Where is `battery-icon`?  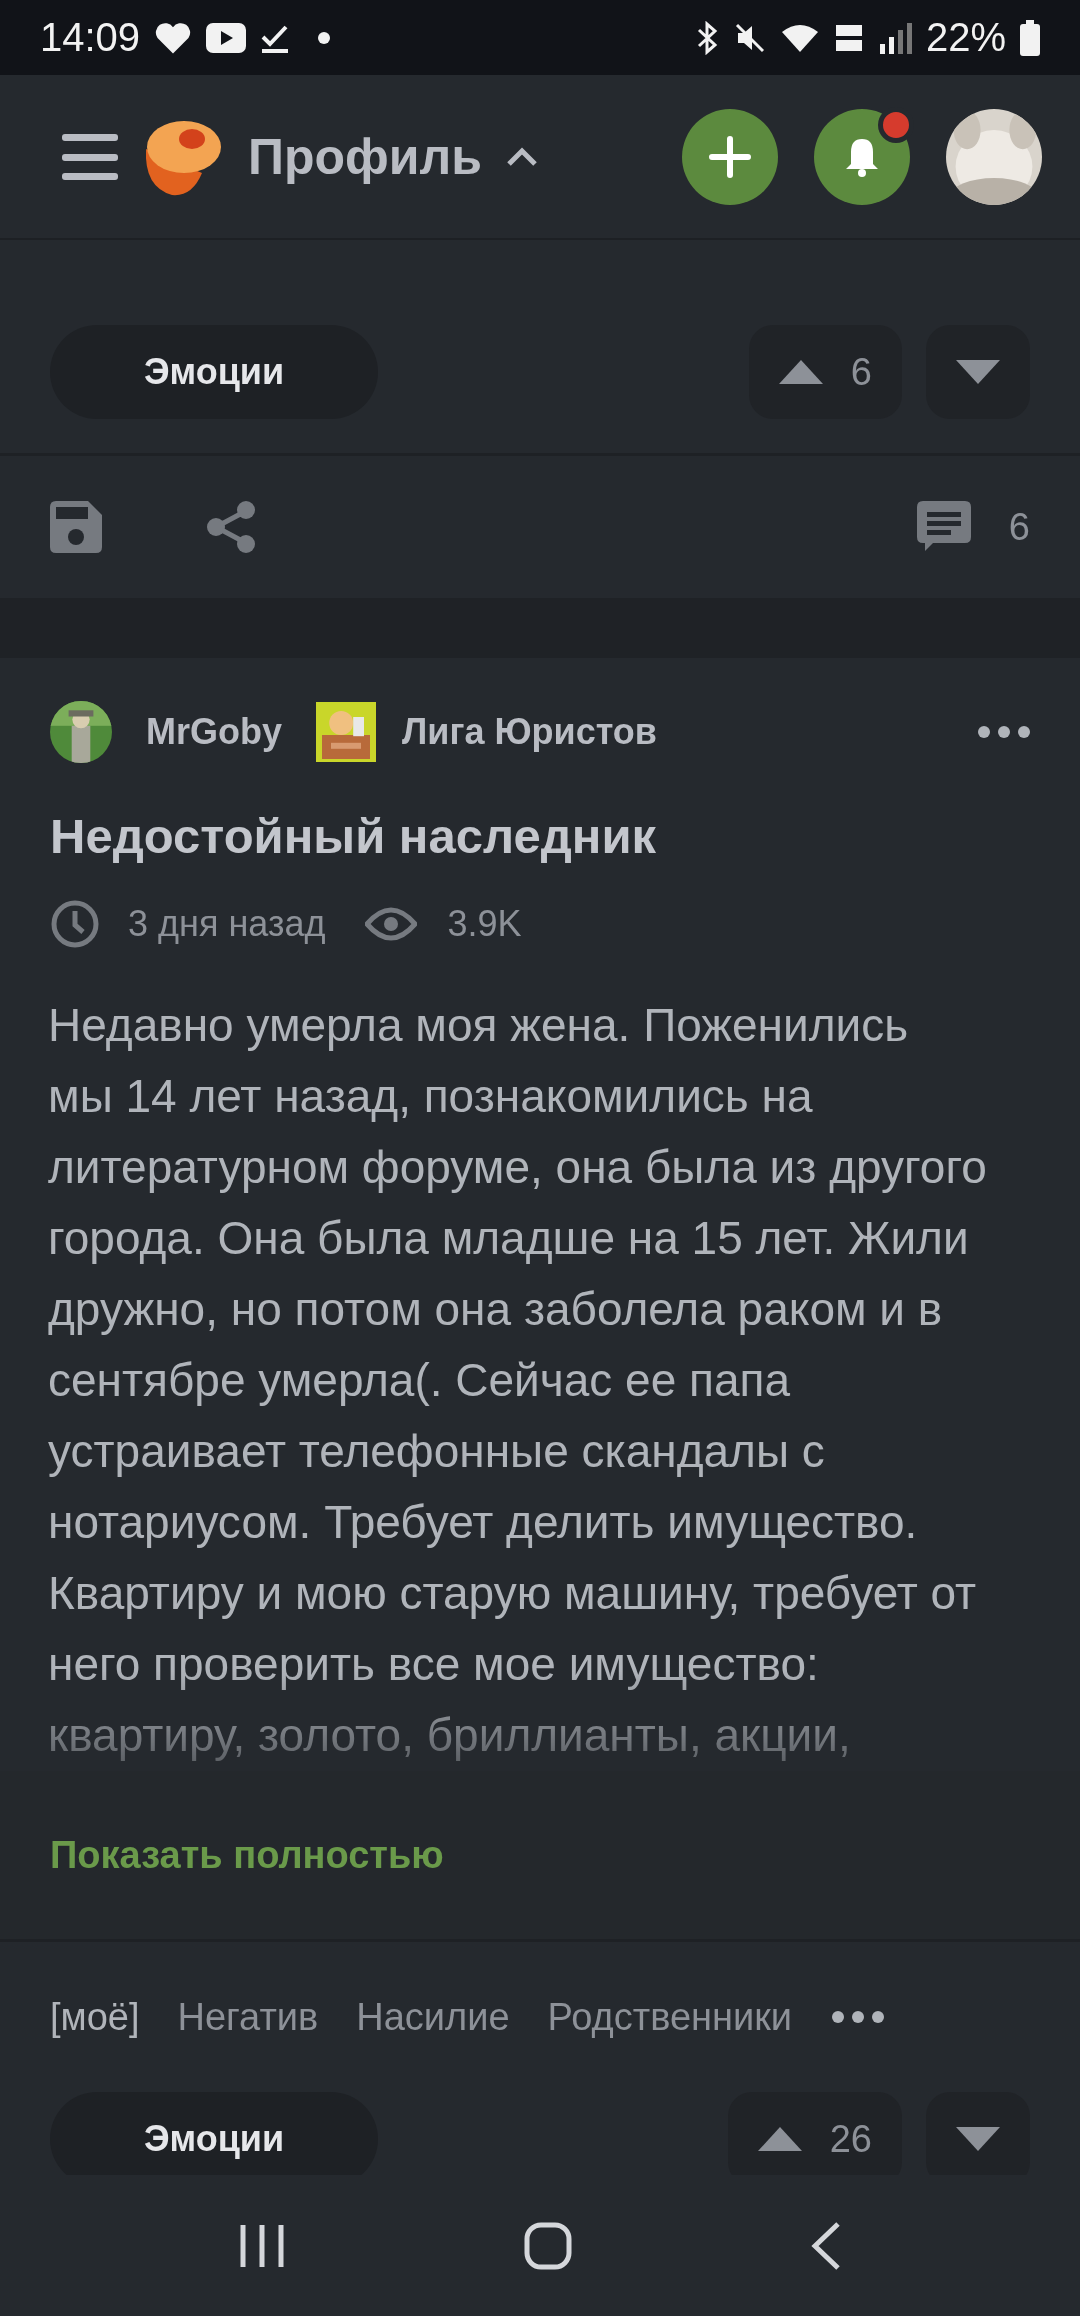 battery-icon is located at coordinates (1030, 37).